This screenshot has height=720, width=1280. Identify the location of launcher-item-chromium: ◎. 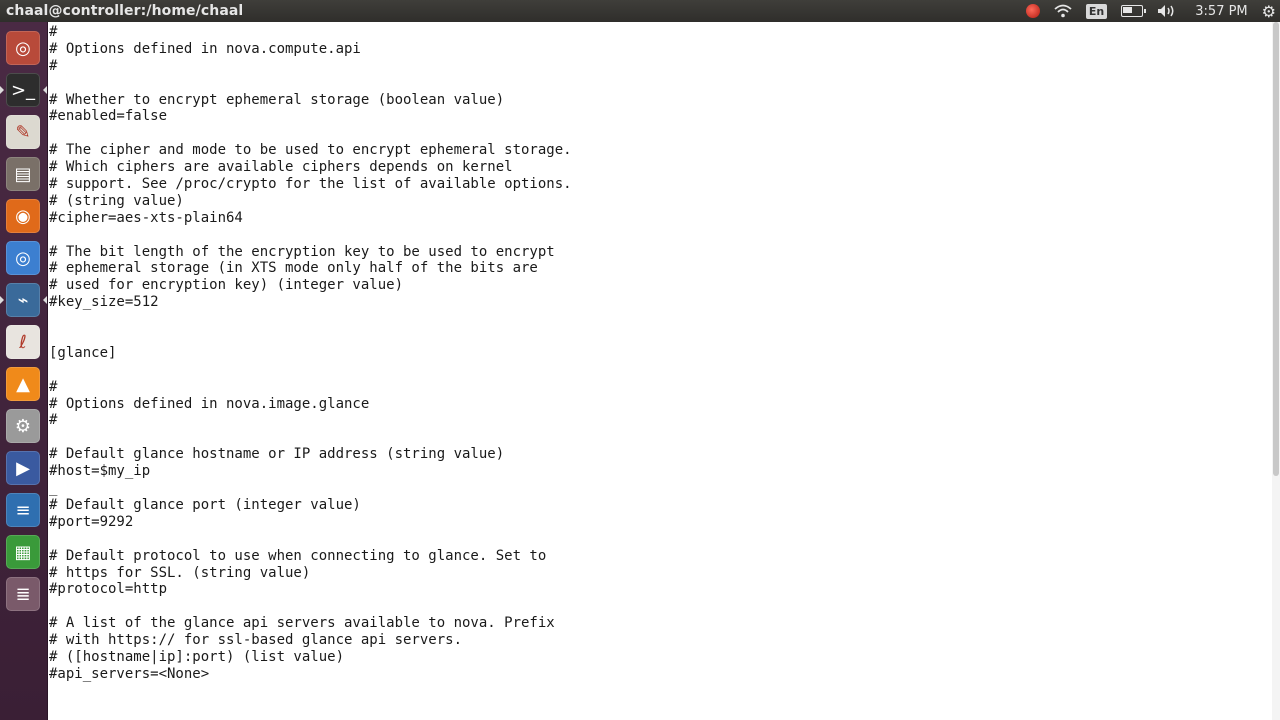
(23, 258).